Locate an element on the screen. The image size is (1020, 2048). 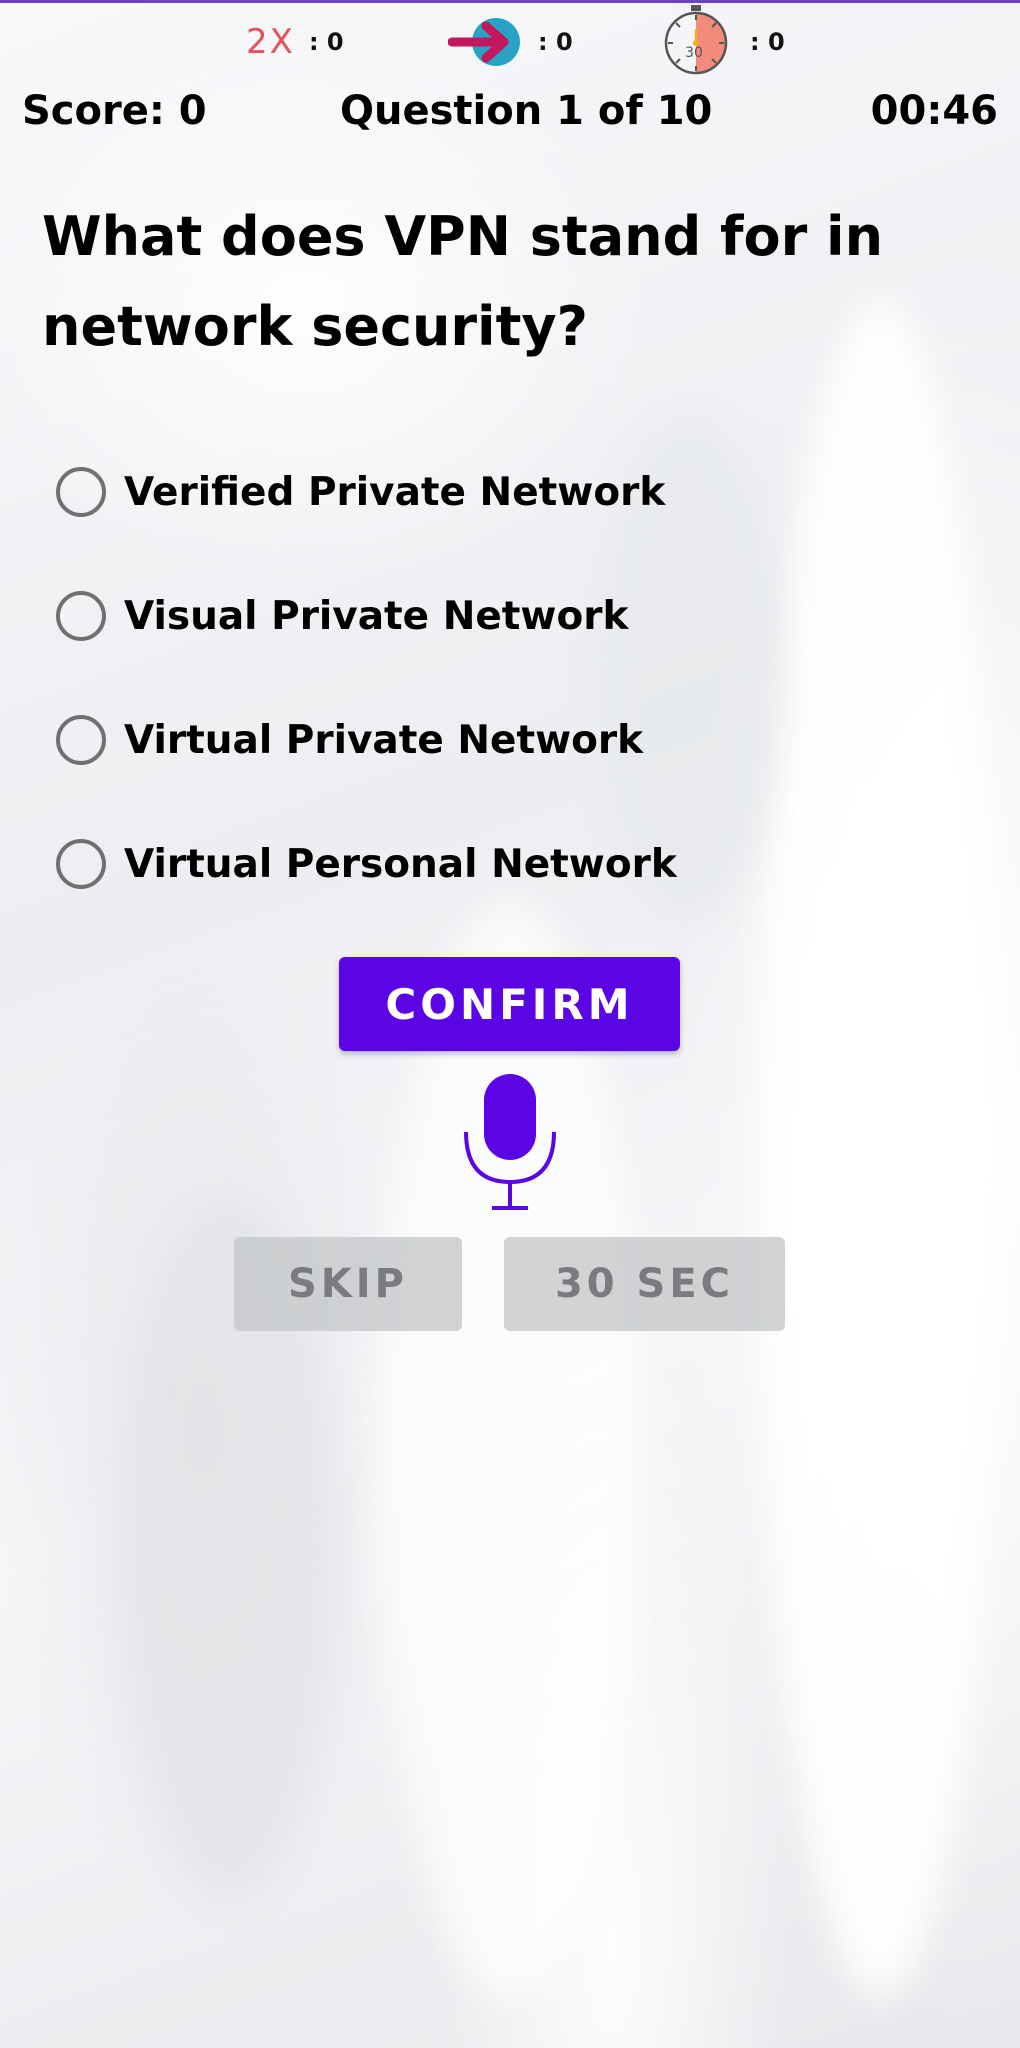
option-3: Virtual Private Network is located at coordinates (506, 740).